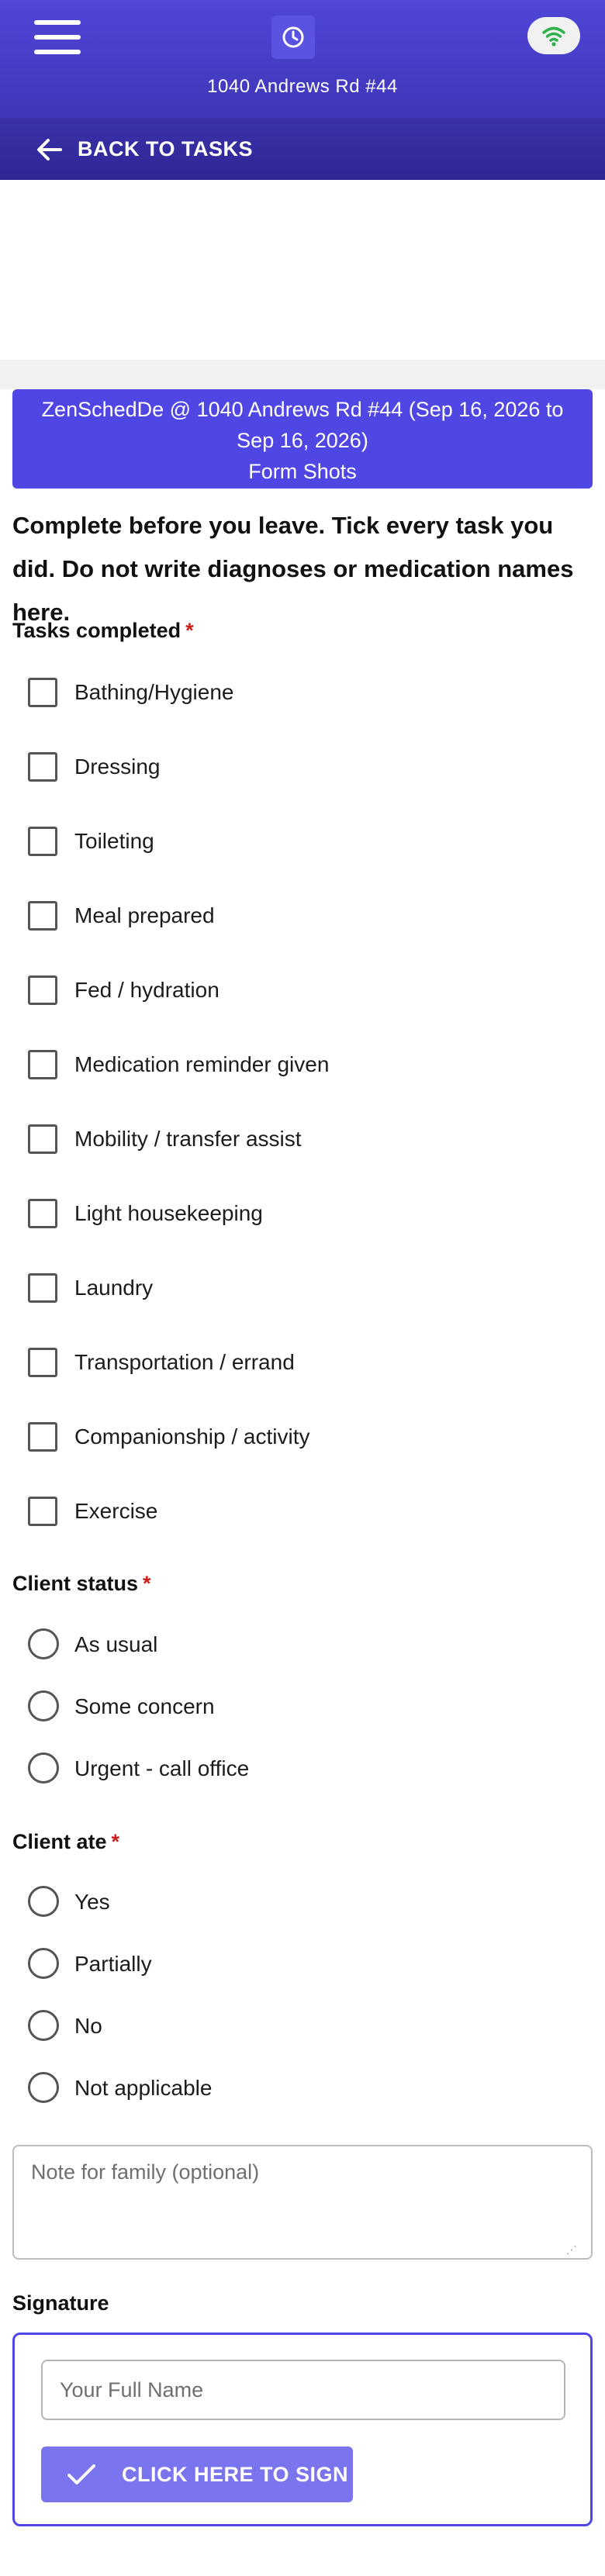  I want to click on sign-button: CLICK HERE TO SIGN, so click(197, 2474).